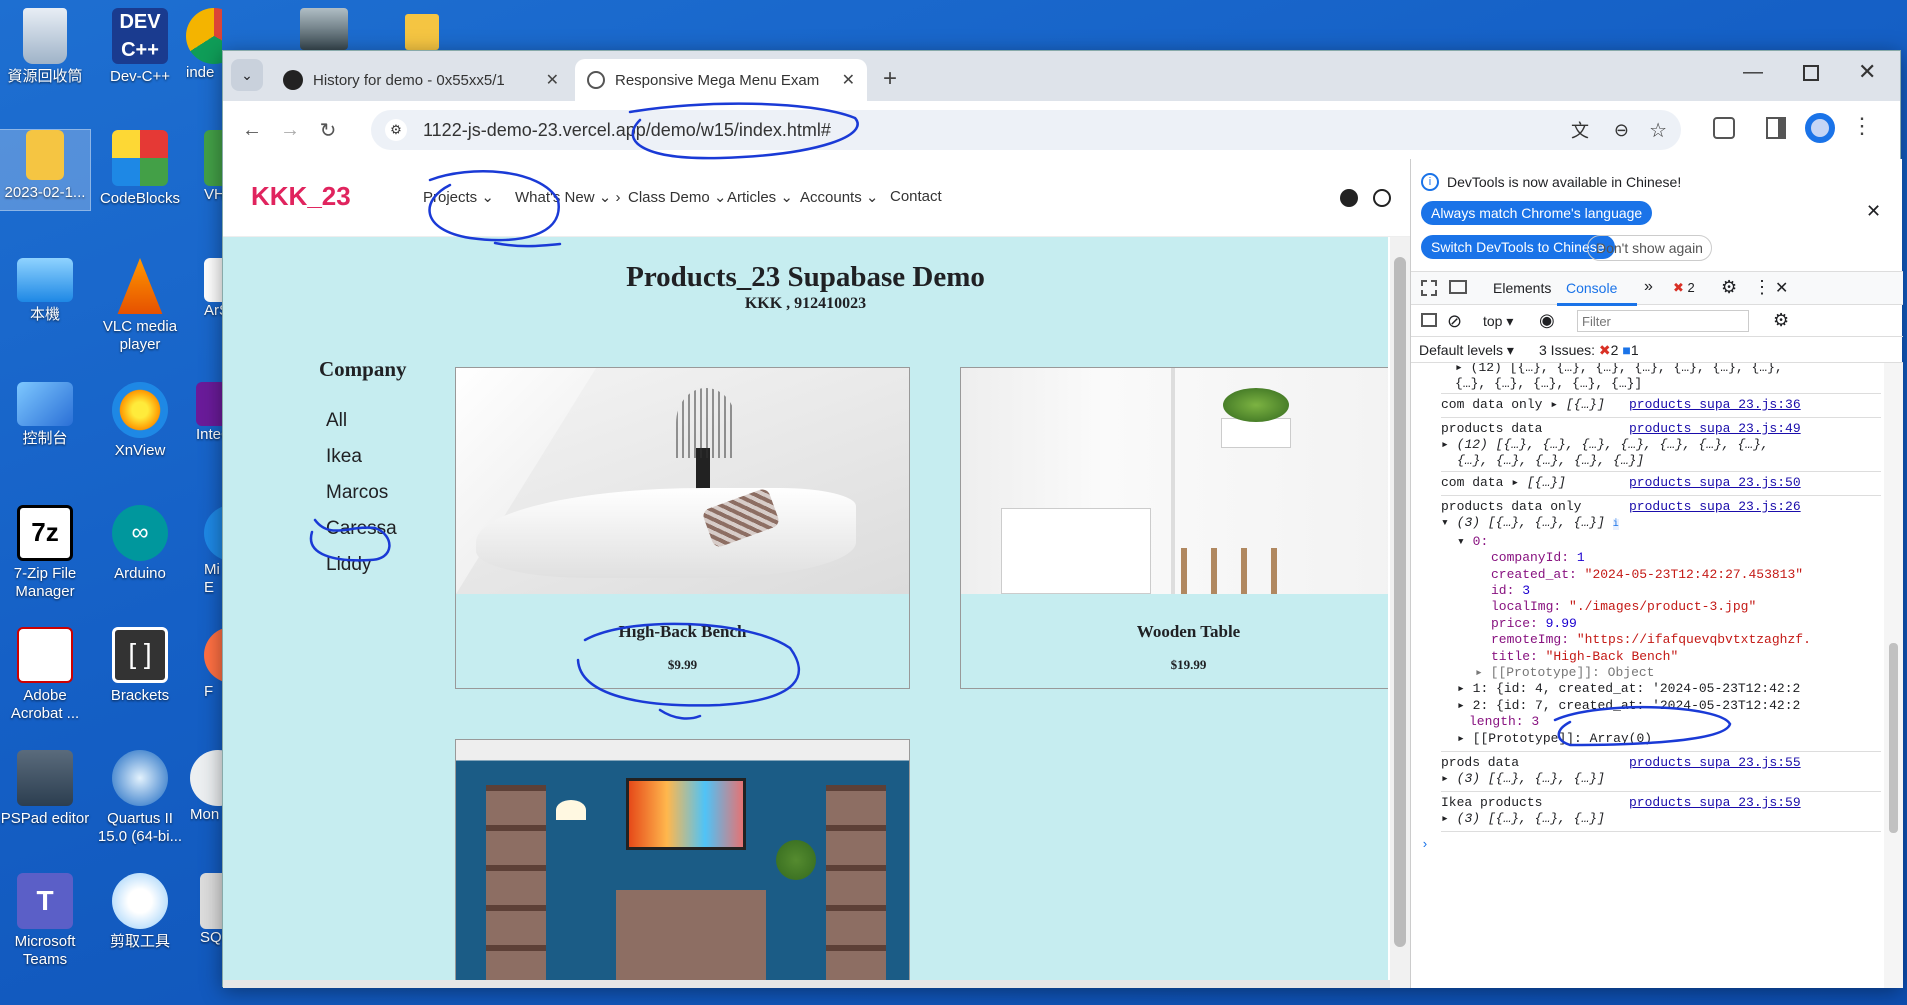 The width and height of the screenshot is (1907, 1005). I want to click on source-link: products_supa_23.js:50, so click(1715, 482).